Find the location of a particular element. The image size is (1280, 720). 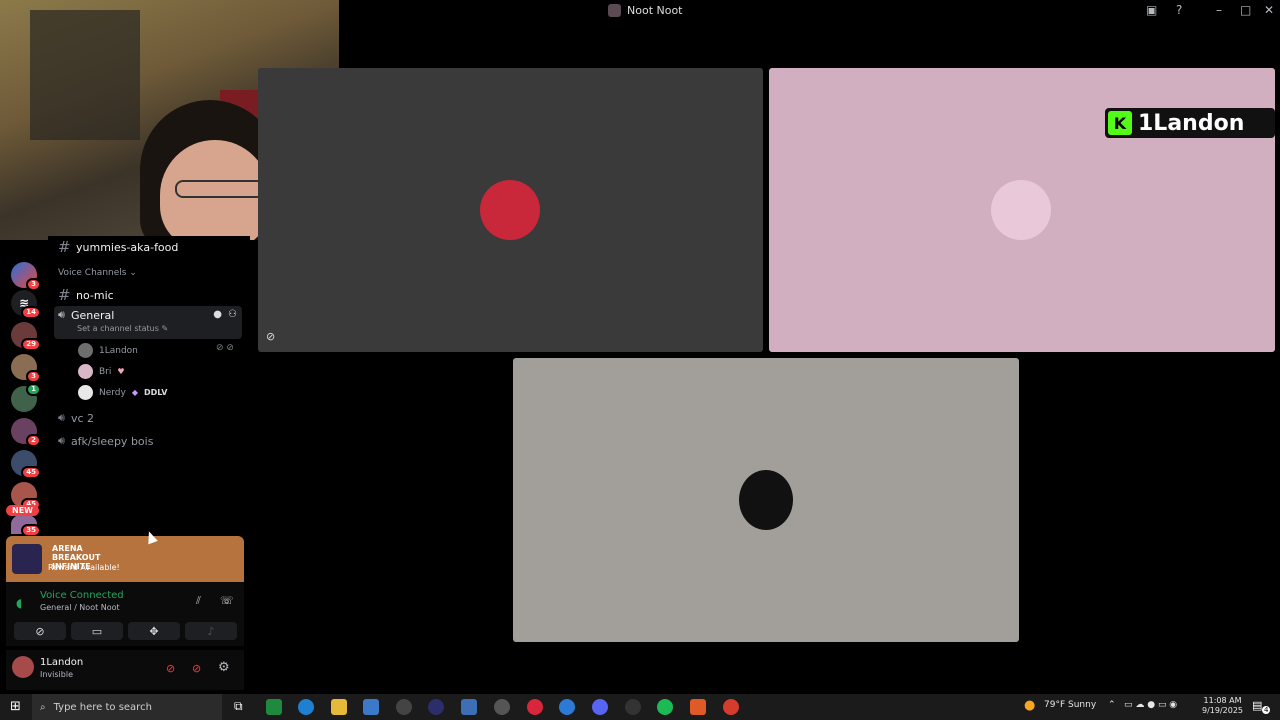

clock: 11:08 AM 9/19/2025 is located at coordinates (1222, 706).